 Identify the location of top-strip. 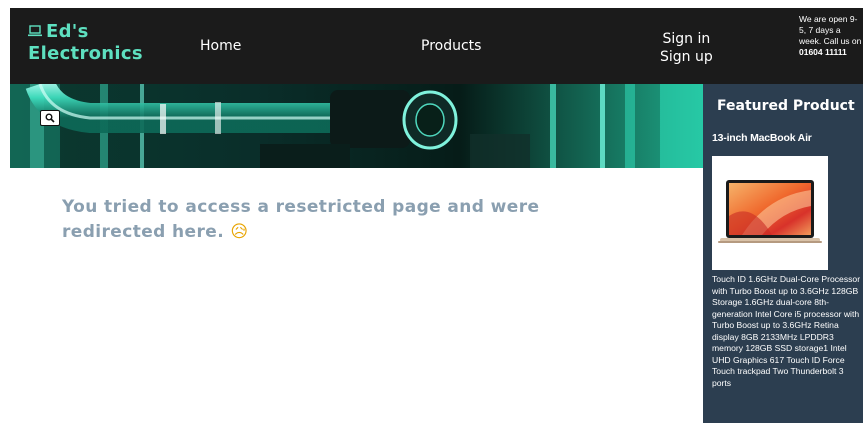
(431, 4).